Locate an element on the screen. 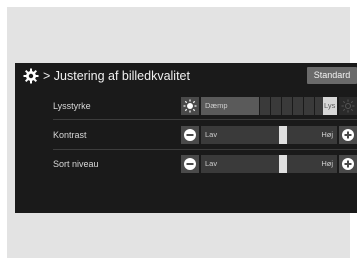 The width and height of the screenshot is (357, 265). setting-row-black-level: Sort niveau Lav Høj is located at coordinates (186, 164).